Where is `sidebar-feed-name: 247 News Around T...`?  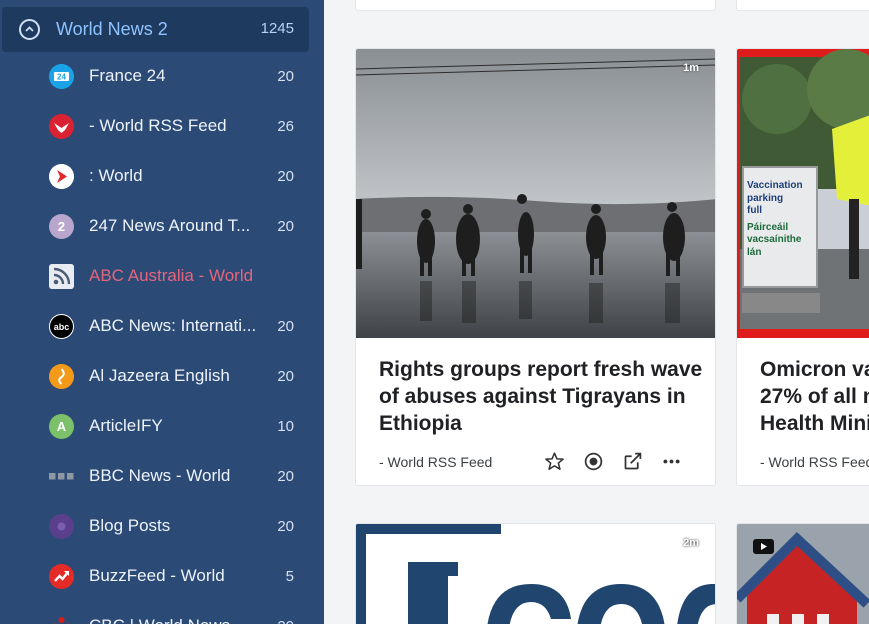 sidebar-feed-name: 247 News Around T... is located at coordinates (170, 225).